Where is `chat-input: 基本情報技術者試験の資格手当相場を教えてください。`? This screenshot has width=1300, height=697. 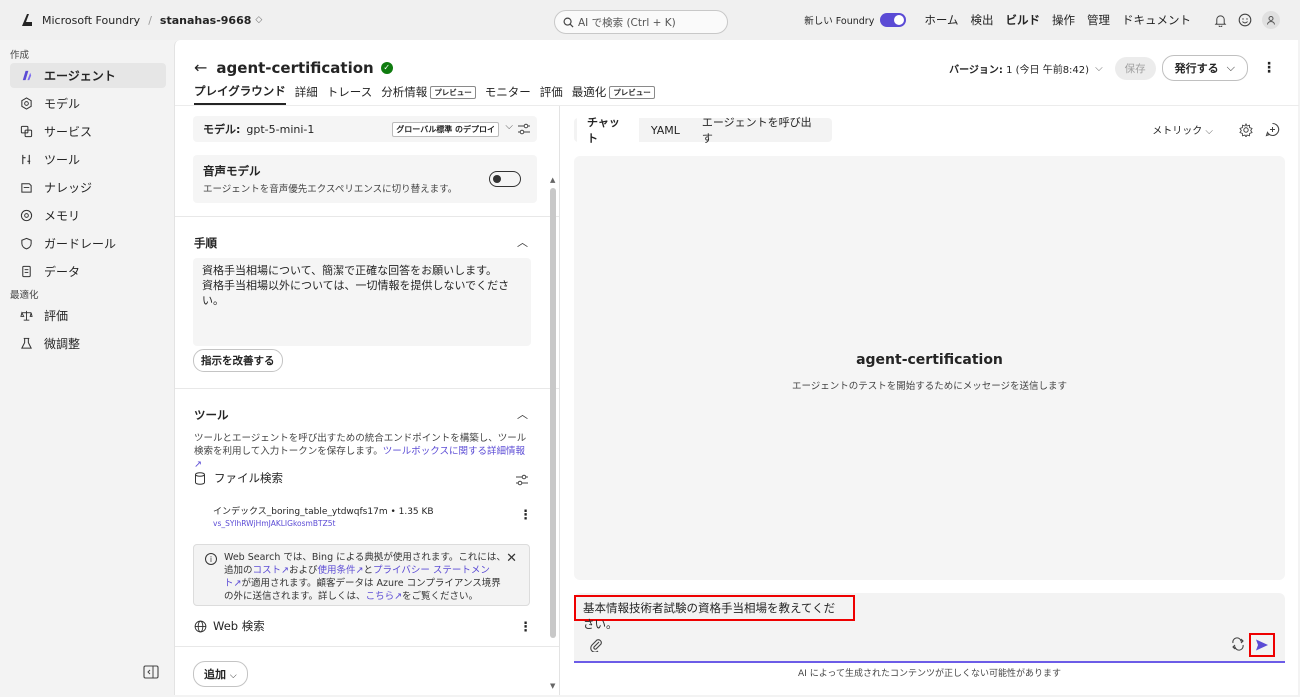
chat-input: 基本情報技術者試験の資格手当相場を教えてください。 is located at coordinates (714, 613).